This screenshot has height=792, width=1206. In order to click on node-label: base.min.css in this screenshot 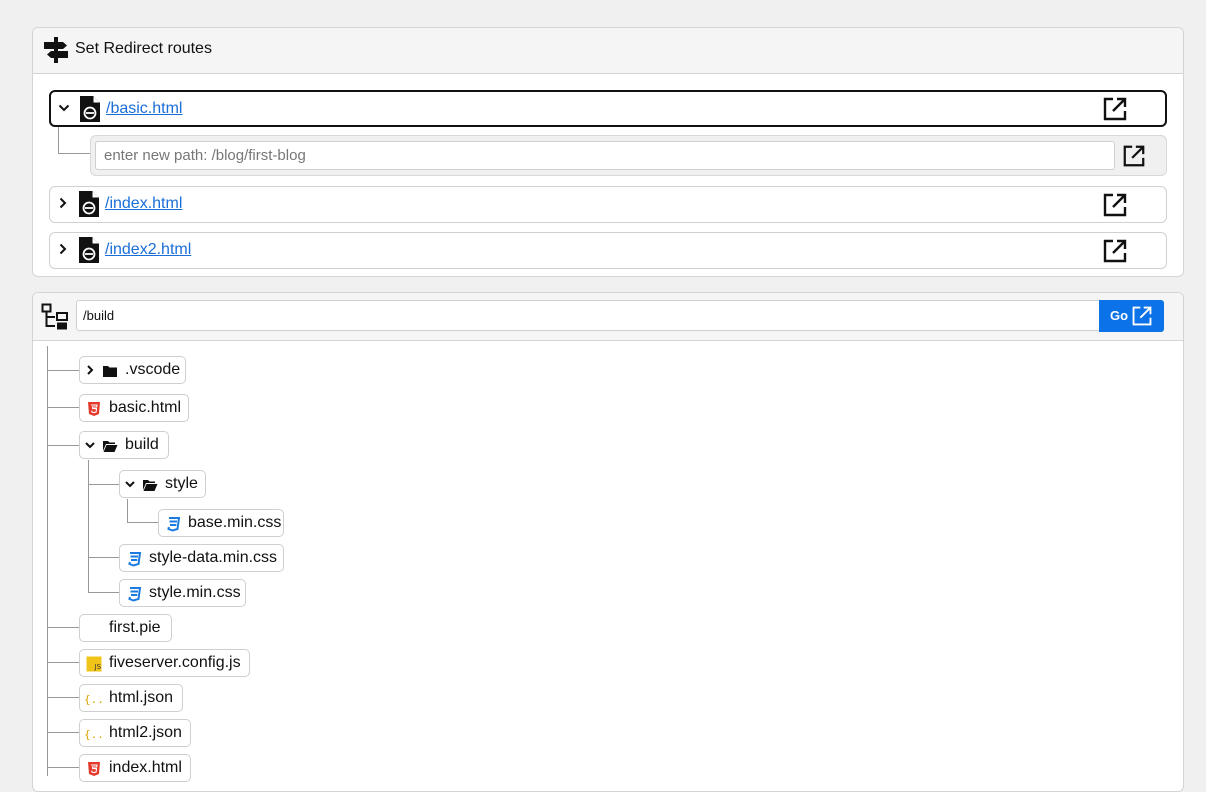, I will do `click(235, 522)`.